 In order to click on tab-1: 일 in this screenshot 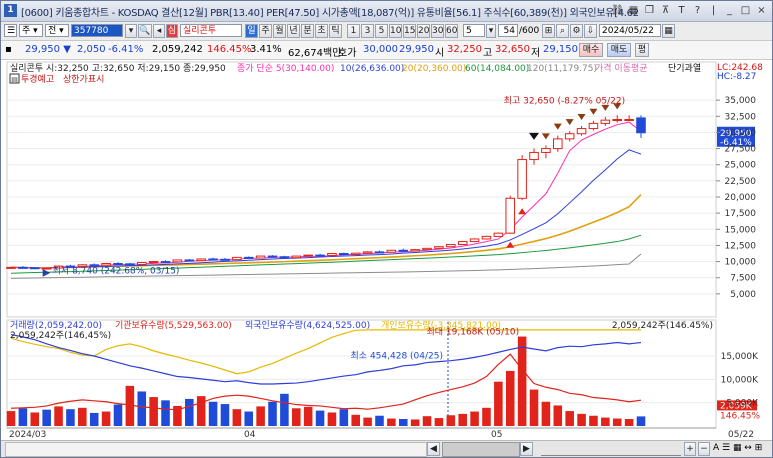, I will do `click(251, 31)`.